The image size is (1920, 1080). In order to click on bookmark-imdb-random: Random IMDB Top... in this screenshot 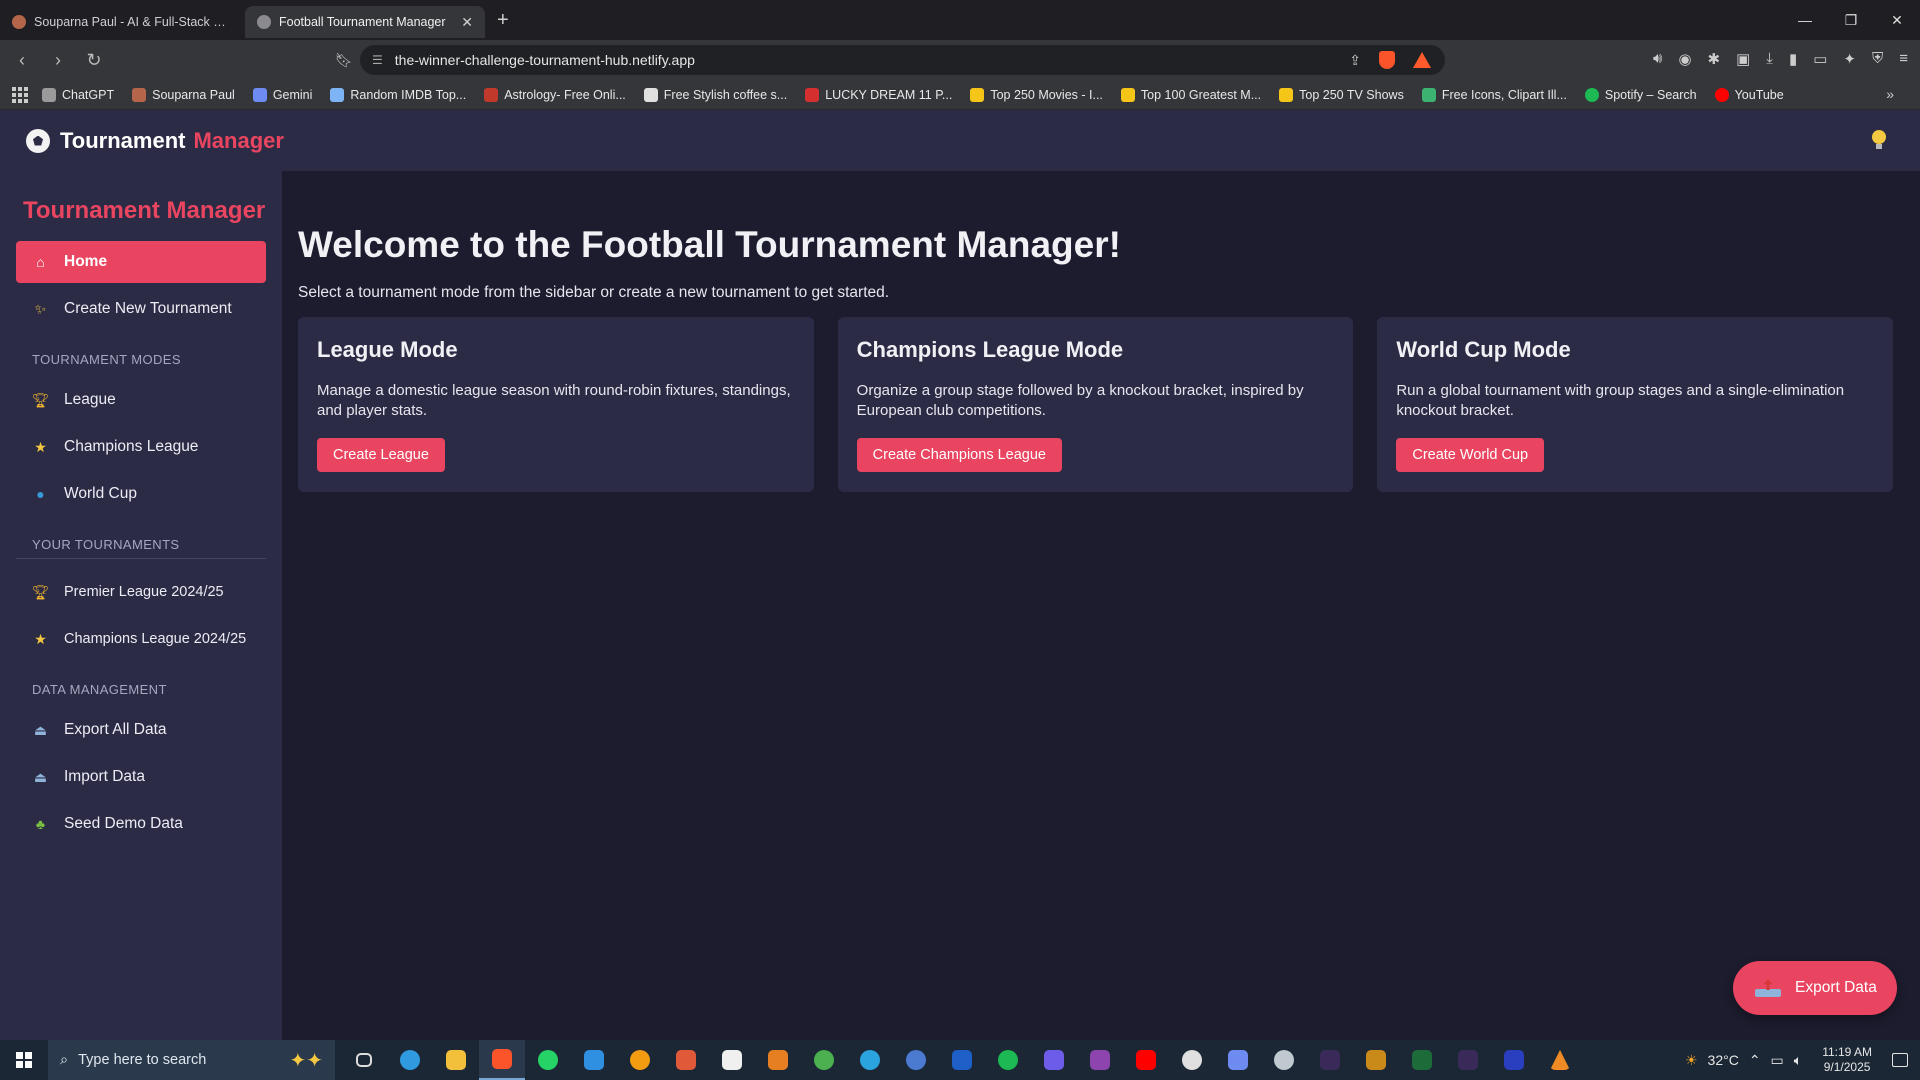, I will do `click(398, 94)`.